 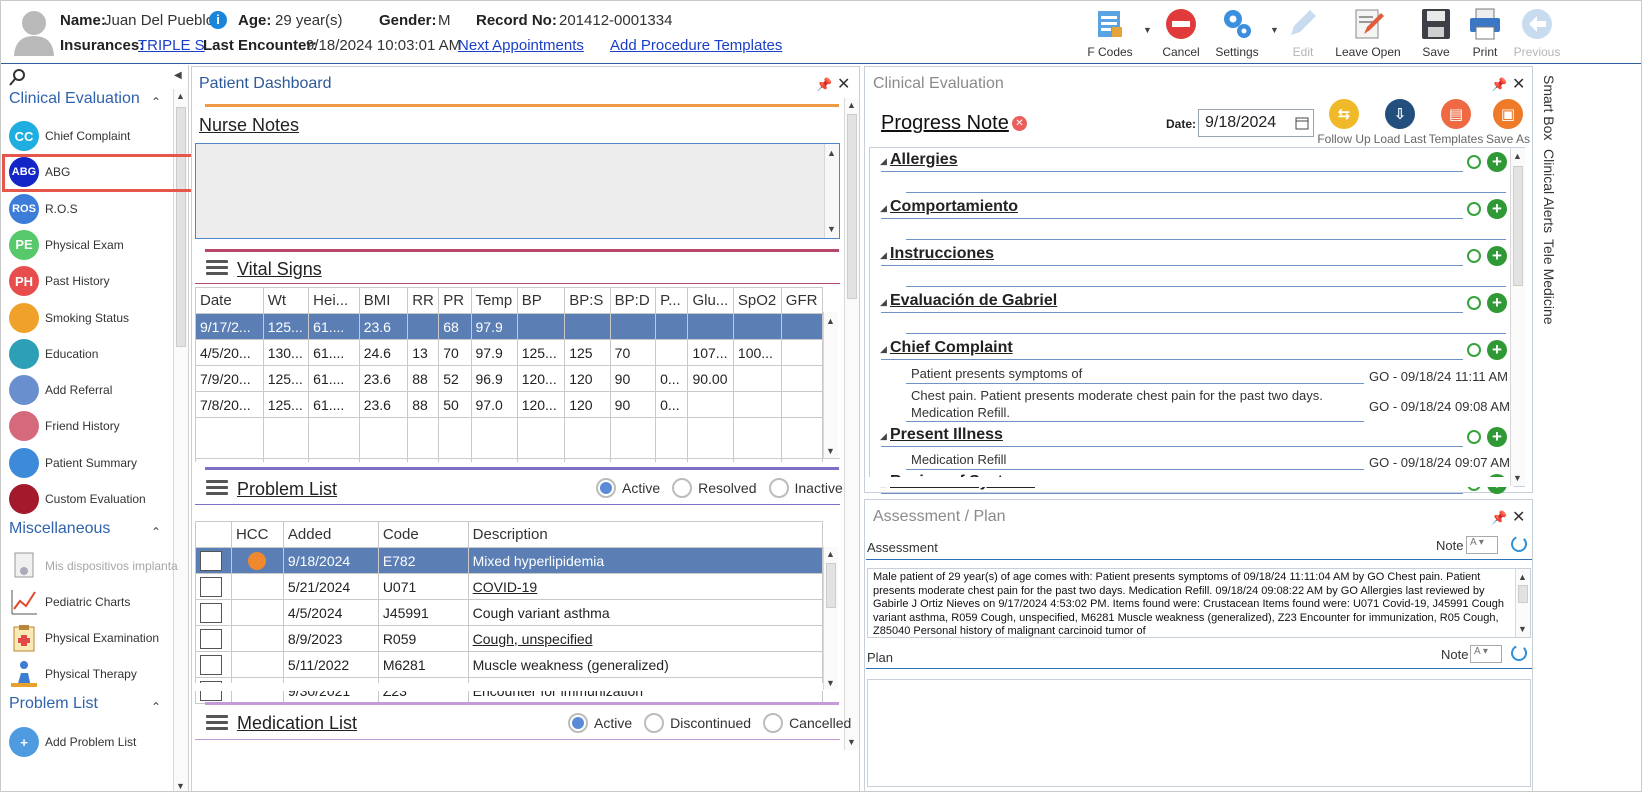 What do you see at coordinates (59, 529) in the screenshot?
I see `section-miscellaneous: Miscellaneous` at bounding box center [59, 529].